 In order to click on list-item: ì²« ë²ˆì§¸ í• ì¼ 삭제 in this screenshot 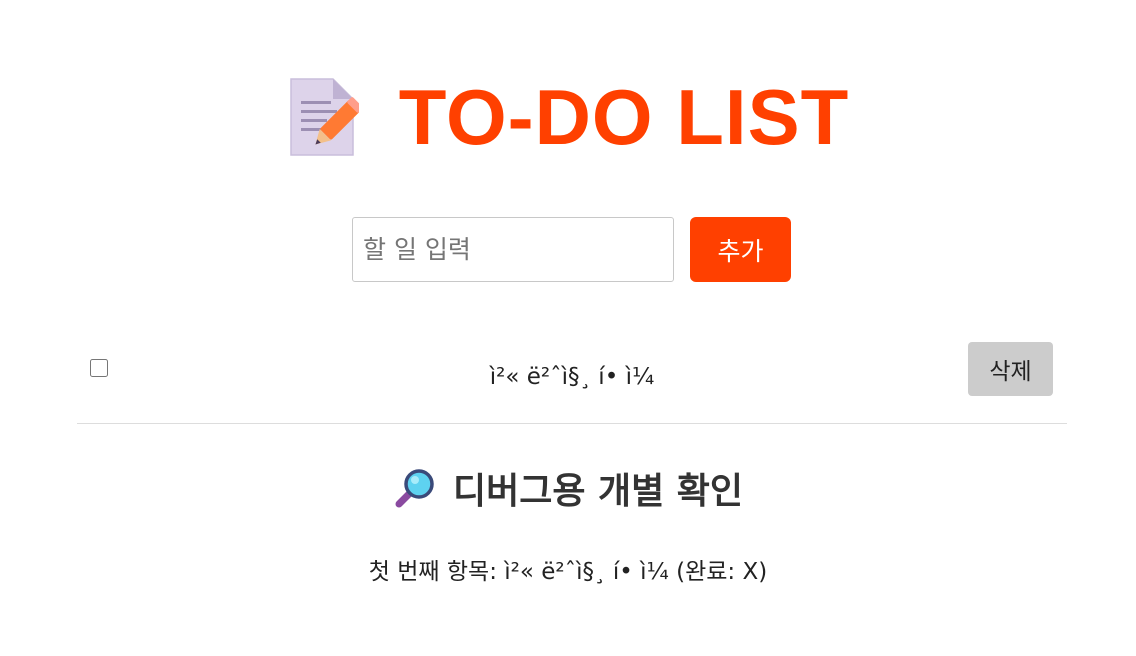, I will do `click(572, 377)`.